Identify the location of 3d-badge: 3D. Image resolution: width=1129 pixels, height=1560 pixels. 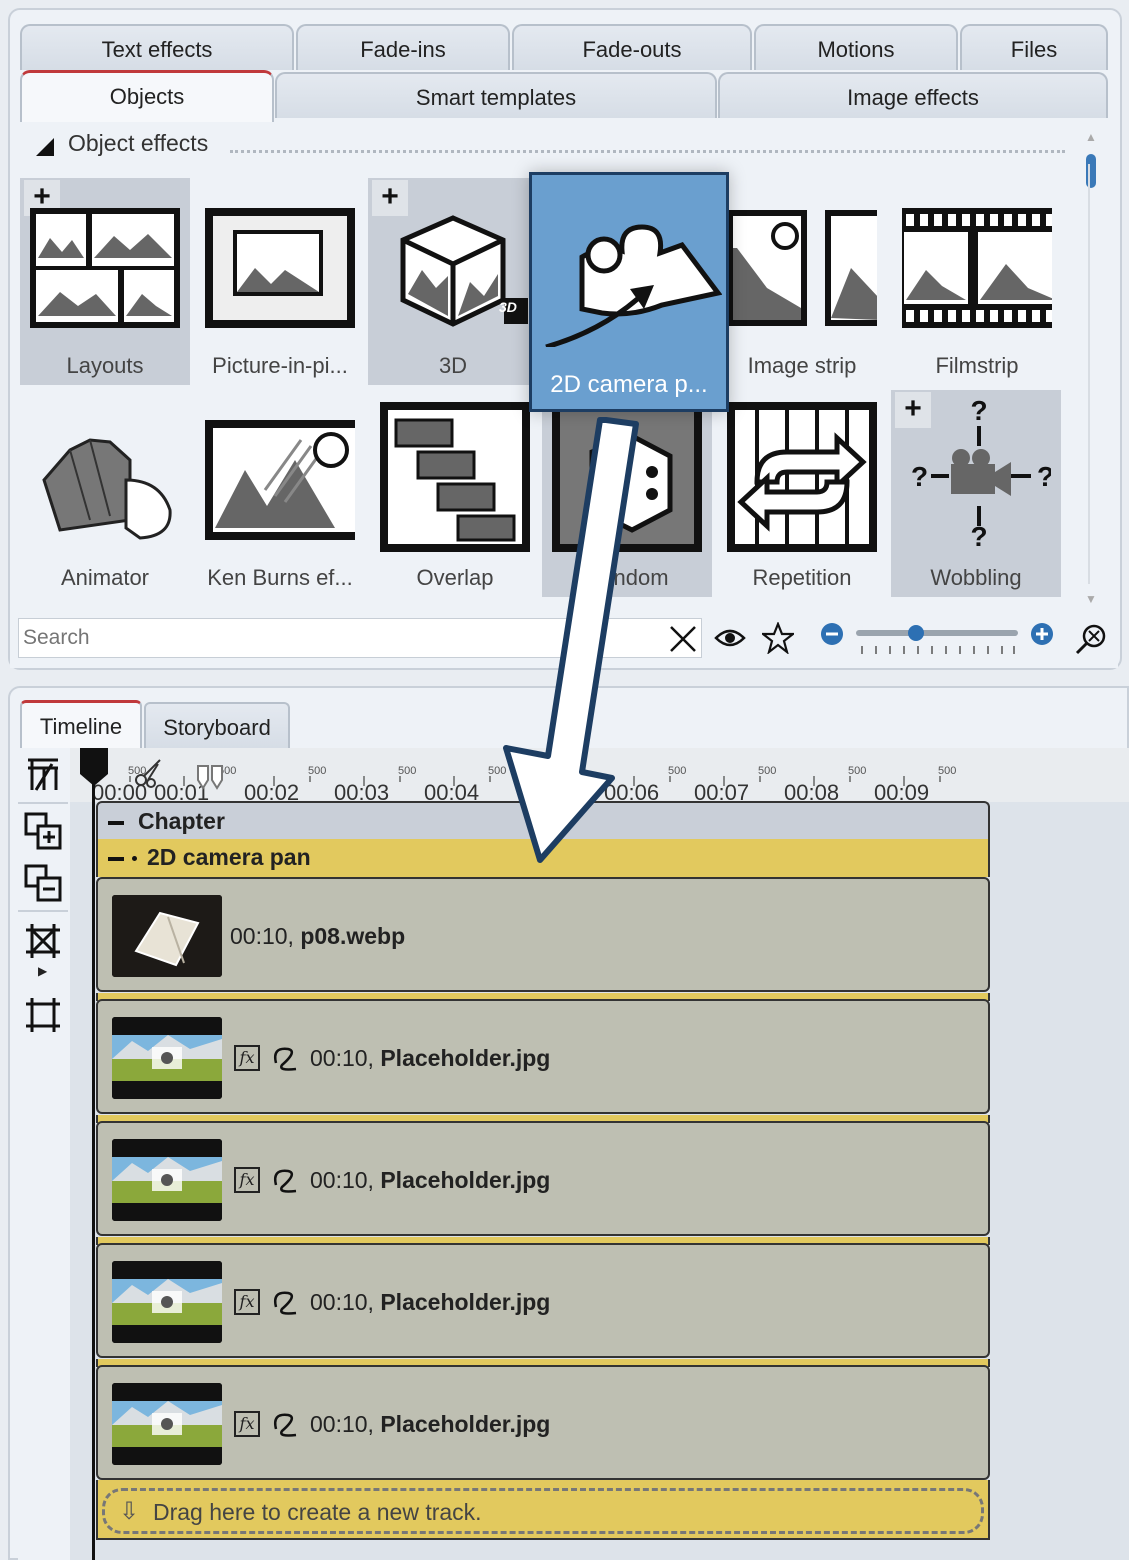
(508, 307).